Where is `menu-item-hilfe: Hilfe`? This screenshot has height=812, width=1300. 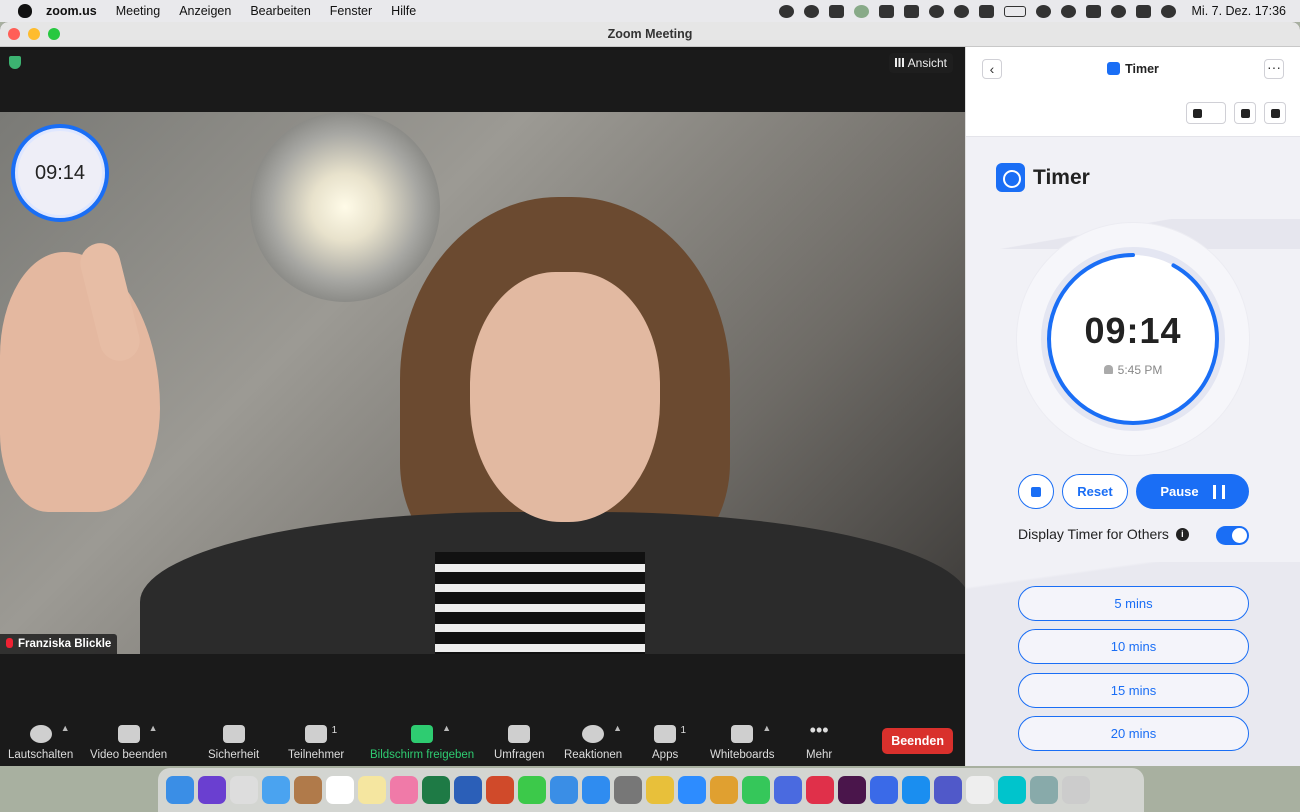
menu-item-hilfe: Hilfe is located at coordinates (403, 11).